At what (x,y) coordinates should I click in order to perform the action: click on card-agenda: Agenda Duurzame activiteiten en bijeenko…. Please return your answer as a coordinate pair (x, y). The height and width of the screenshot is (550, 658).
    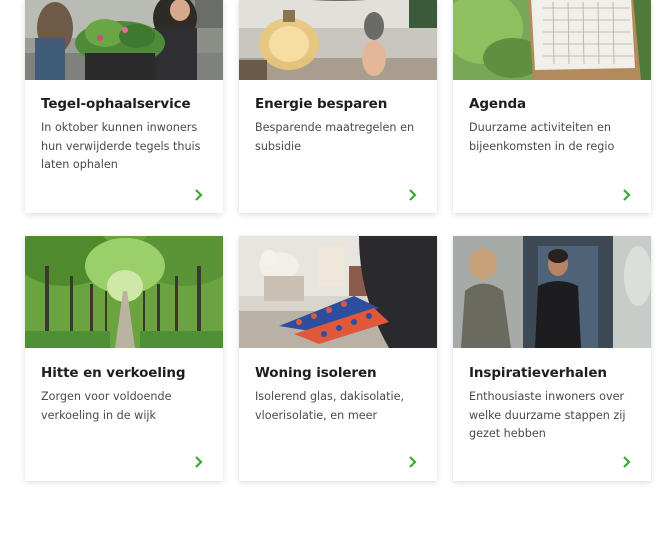
    Looking at the image, I should click on (552, 106).